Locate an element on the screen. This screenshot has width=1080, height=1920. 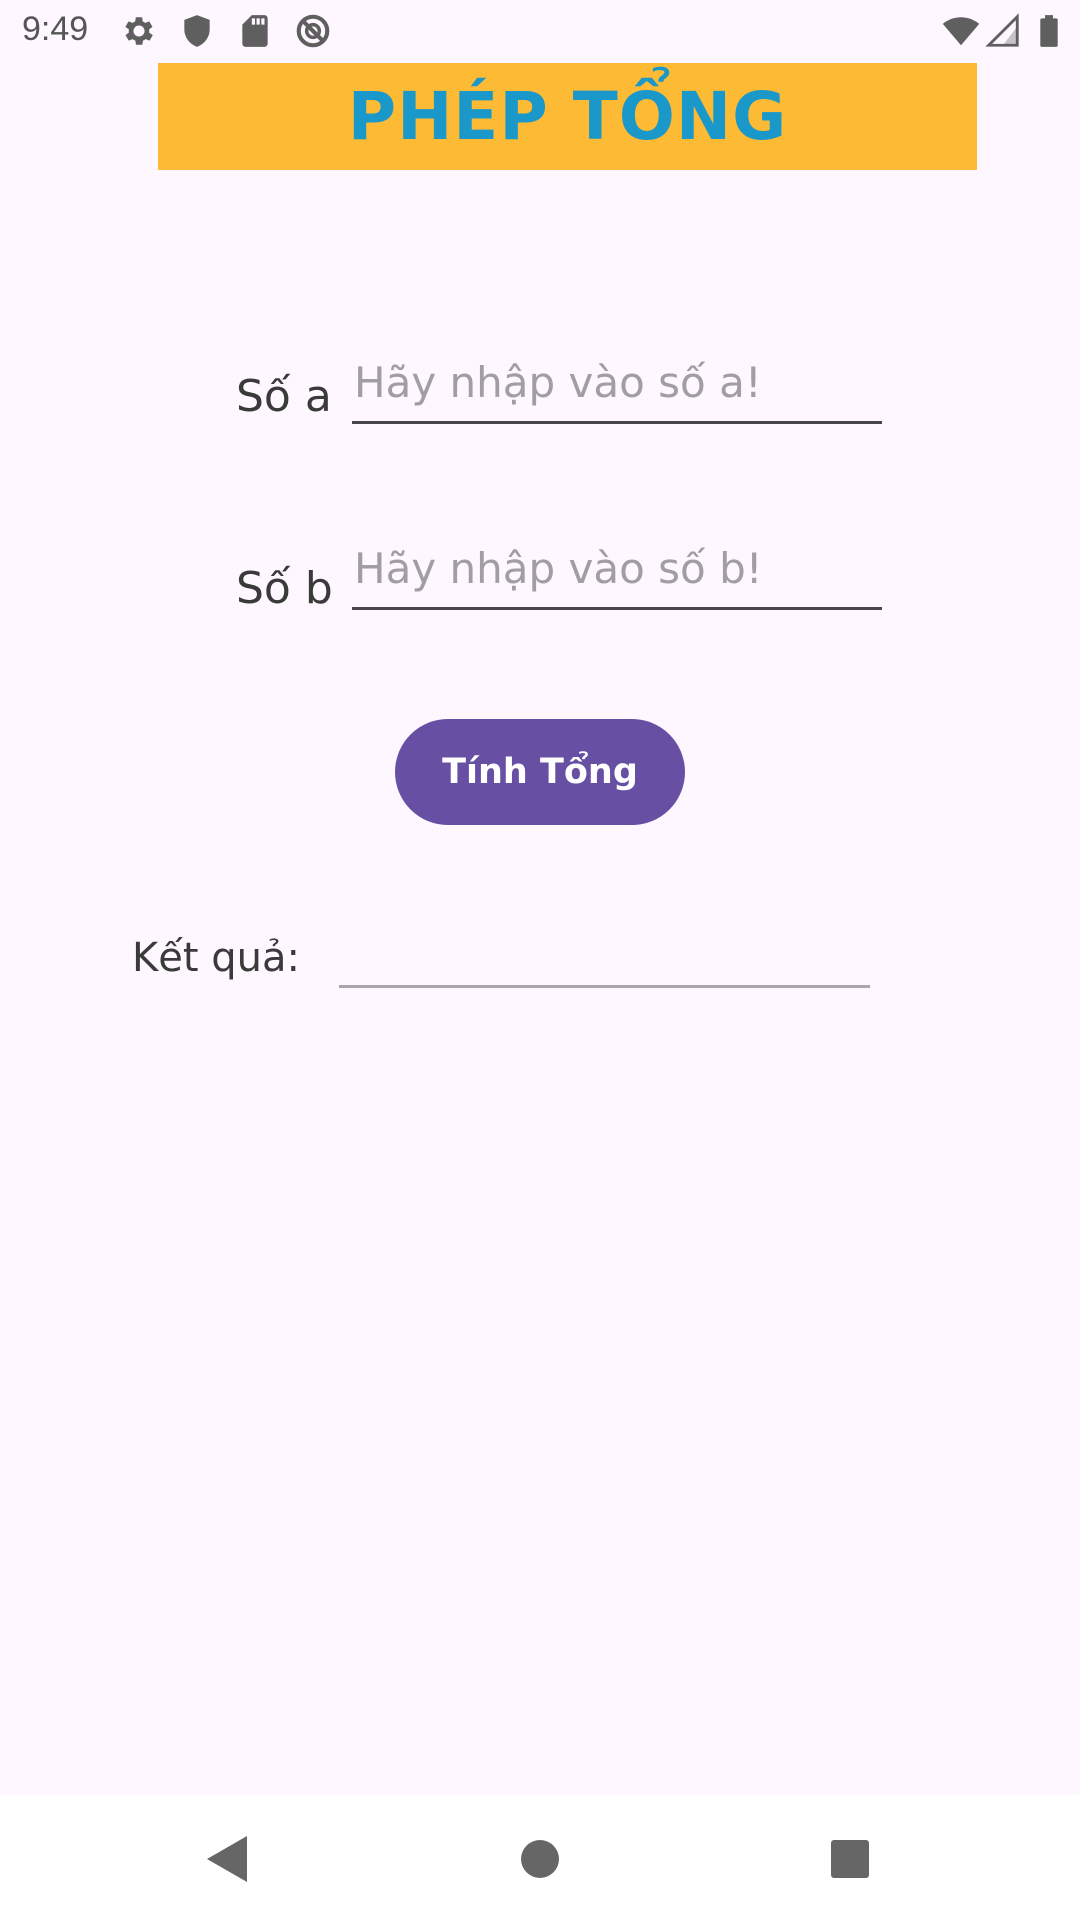
recents-button is located at coordinates (850, 1859).